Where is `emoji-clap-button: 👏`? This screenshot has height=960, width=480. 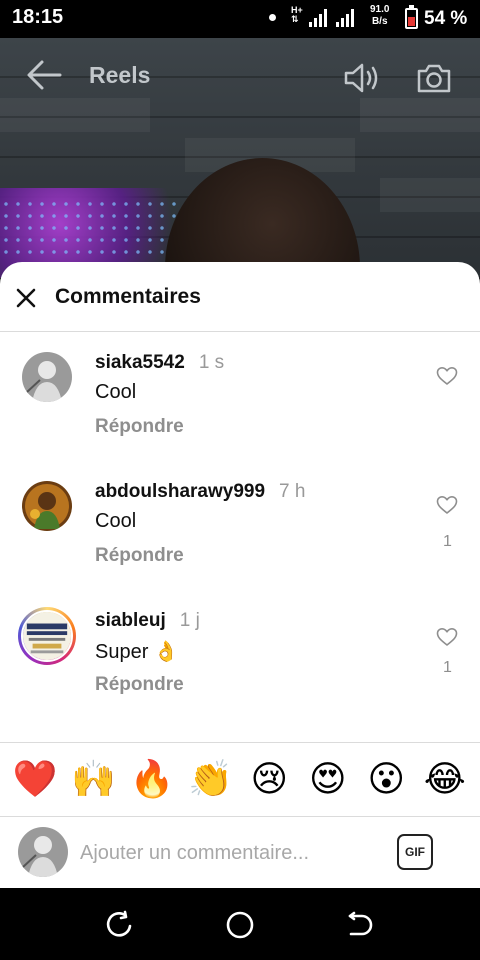
emoji-clap-button: 👏 is located at coordinates (211, 779).